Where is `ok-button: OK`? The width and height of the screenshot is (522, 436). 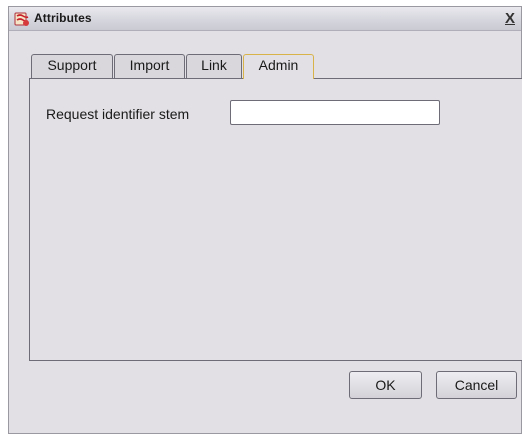 ok-button: OK is located at coordinates (385, 385).